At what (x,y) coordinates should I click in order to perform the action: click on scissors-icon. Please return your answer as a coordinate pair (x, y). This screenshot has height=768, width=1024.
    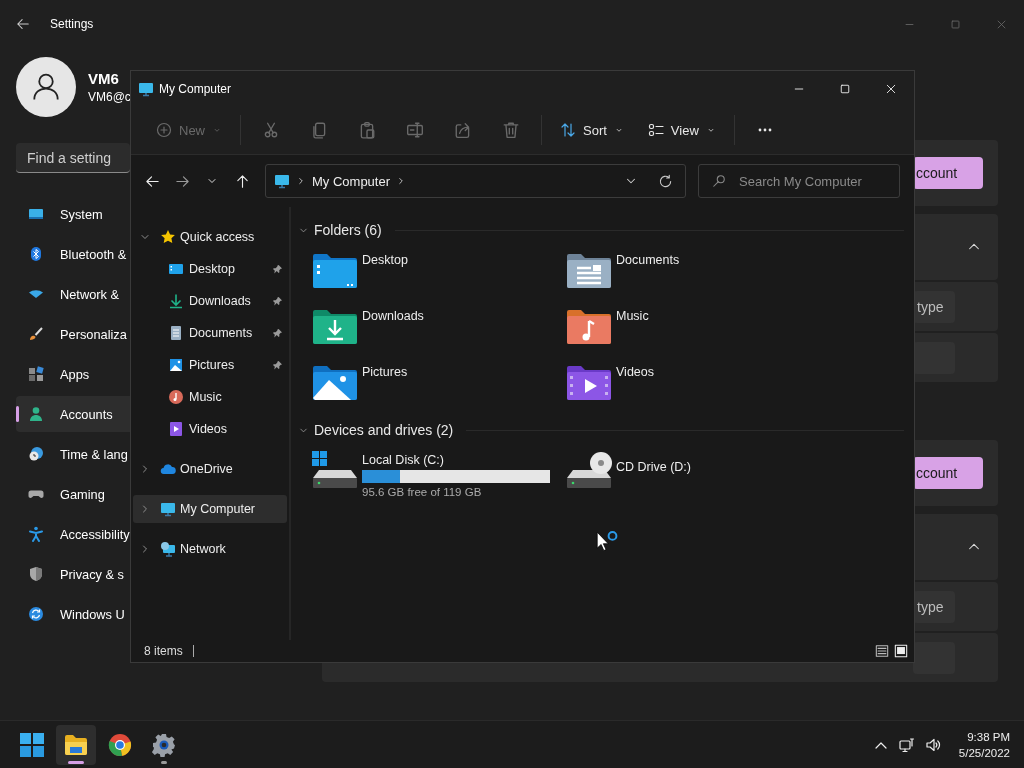
    Looking at the image, I should click on (271, 130).